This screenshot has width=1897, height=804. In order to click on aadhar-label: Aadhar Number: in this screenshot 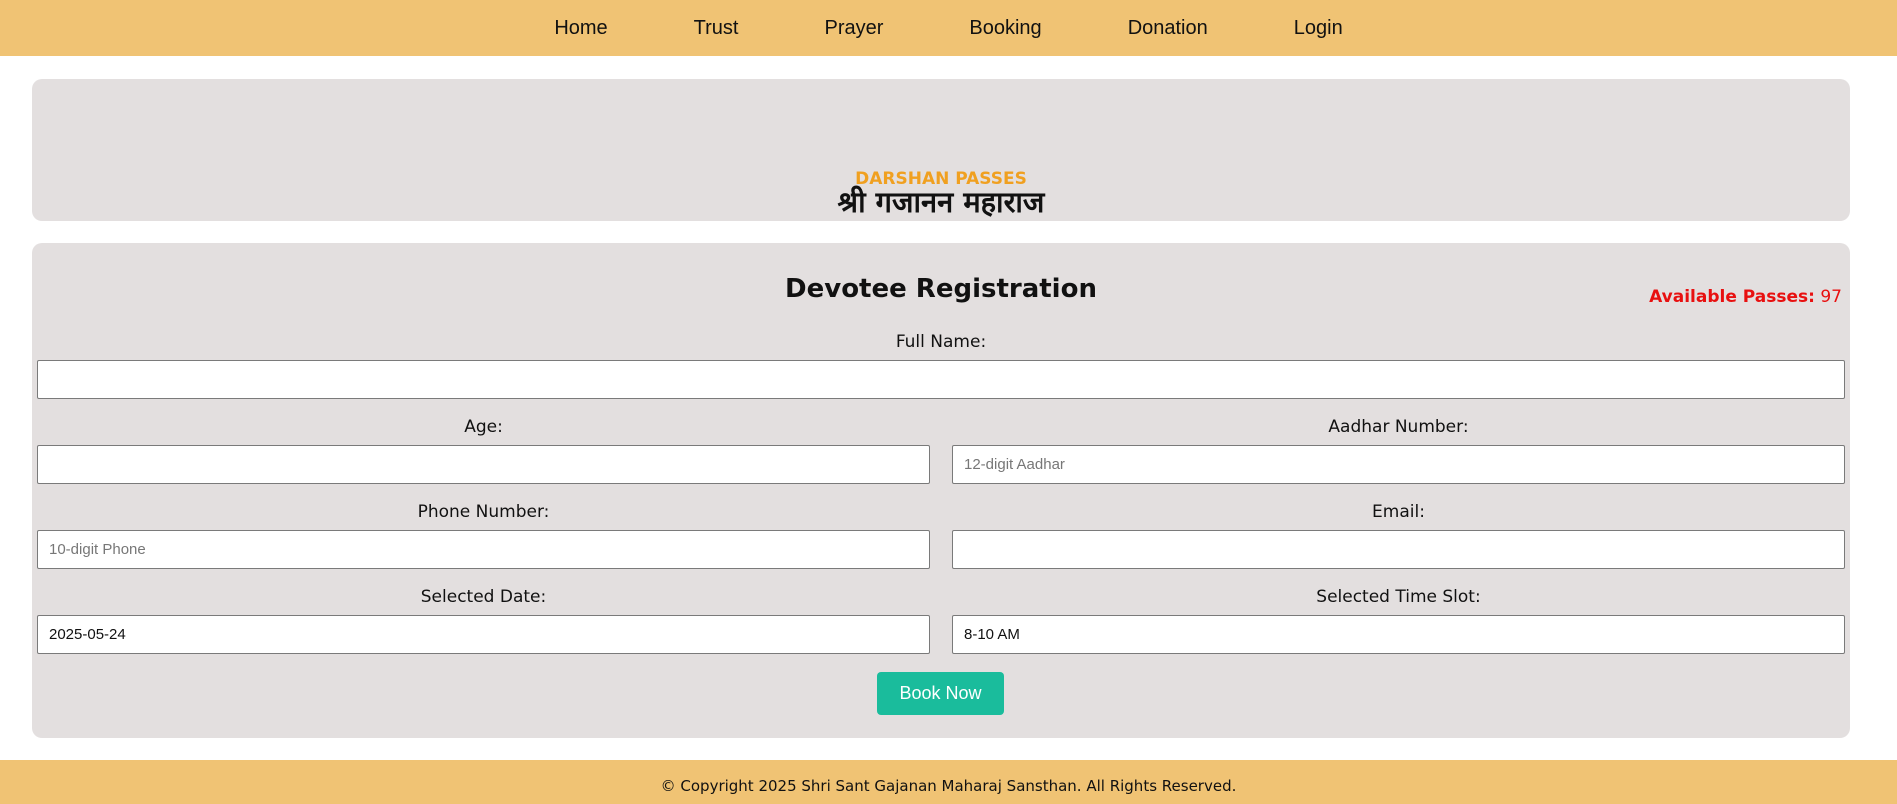, I will do `click(1398, 427)`.